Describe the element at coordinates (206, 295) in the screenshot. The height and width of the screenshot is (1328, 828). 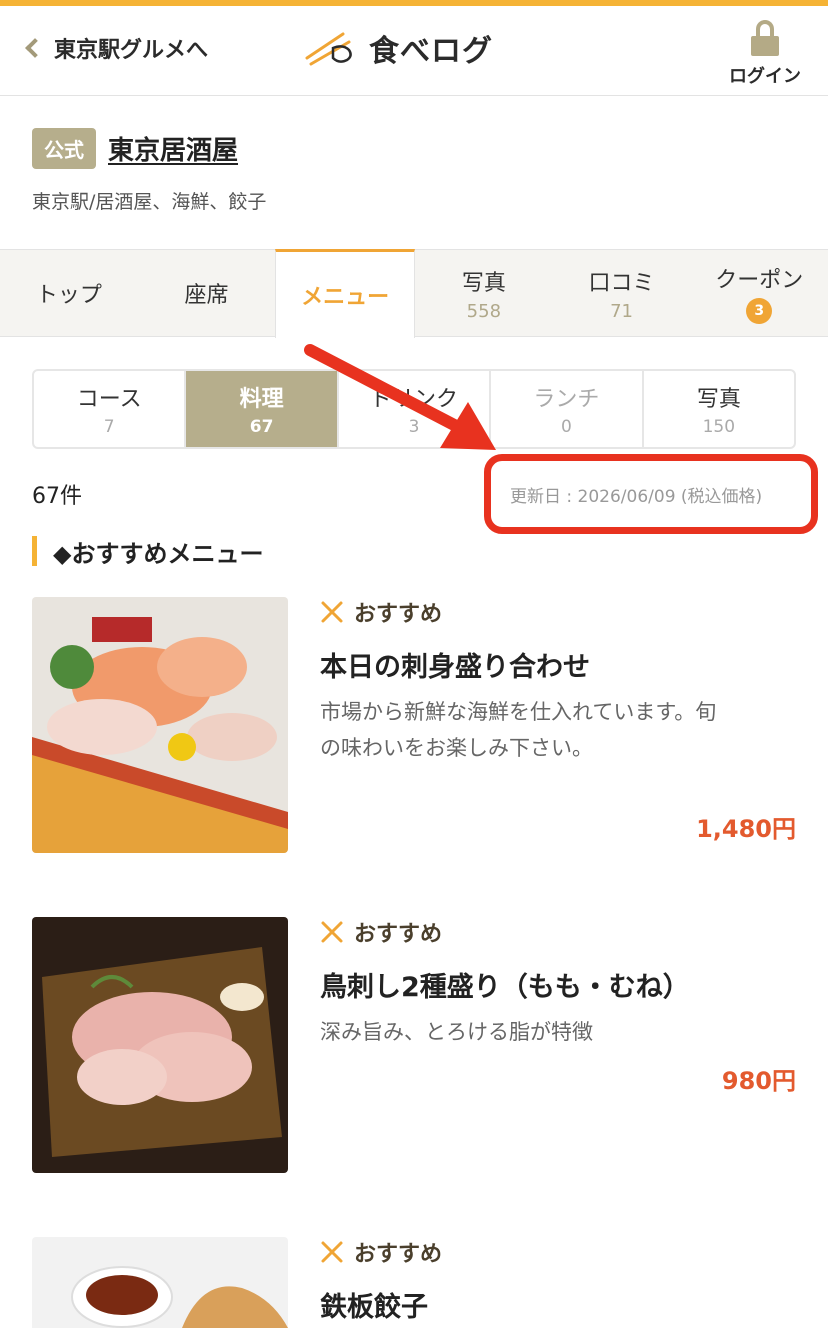
I see `tab-label: 座席` at that location.